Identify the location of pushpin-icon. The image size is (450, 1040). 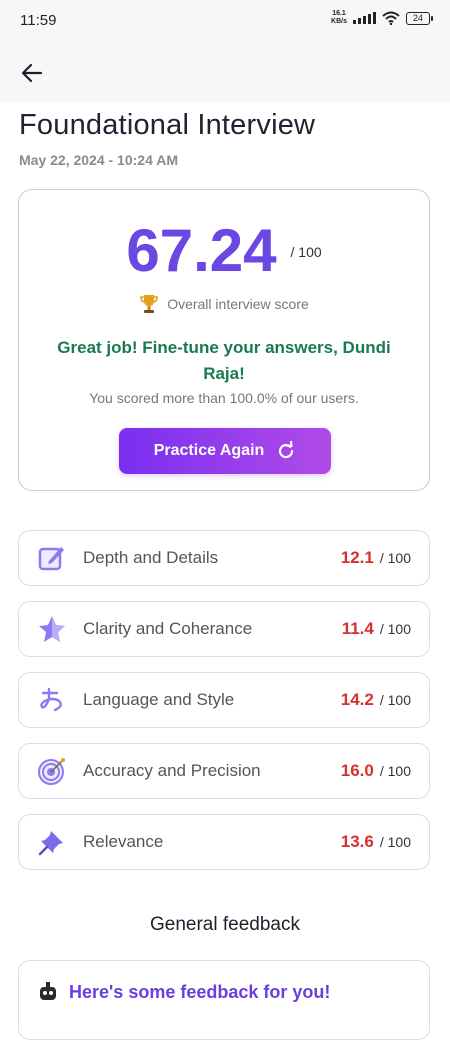
(52, 842).